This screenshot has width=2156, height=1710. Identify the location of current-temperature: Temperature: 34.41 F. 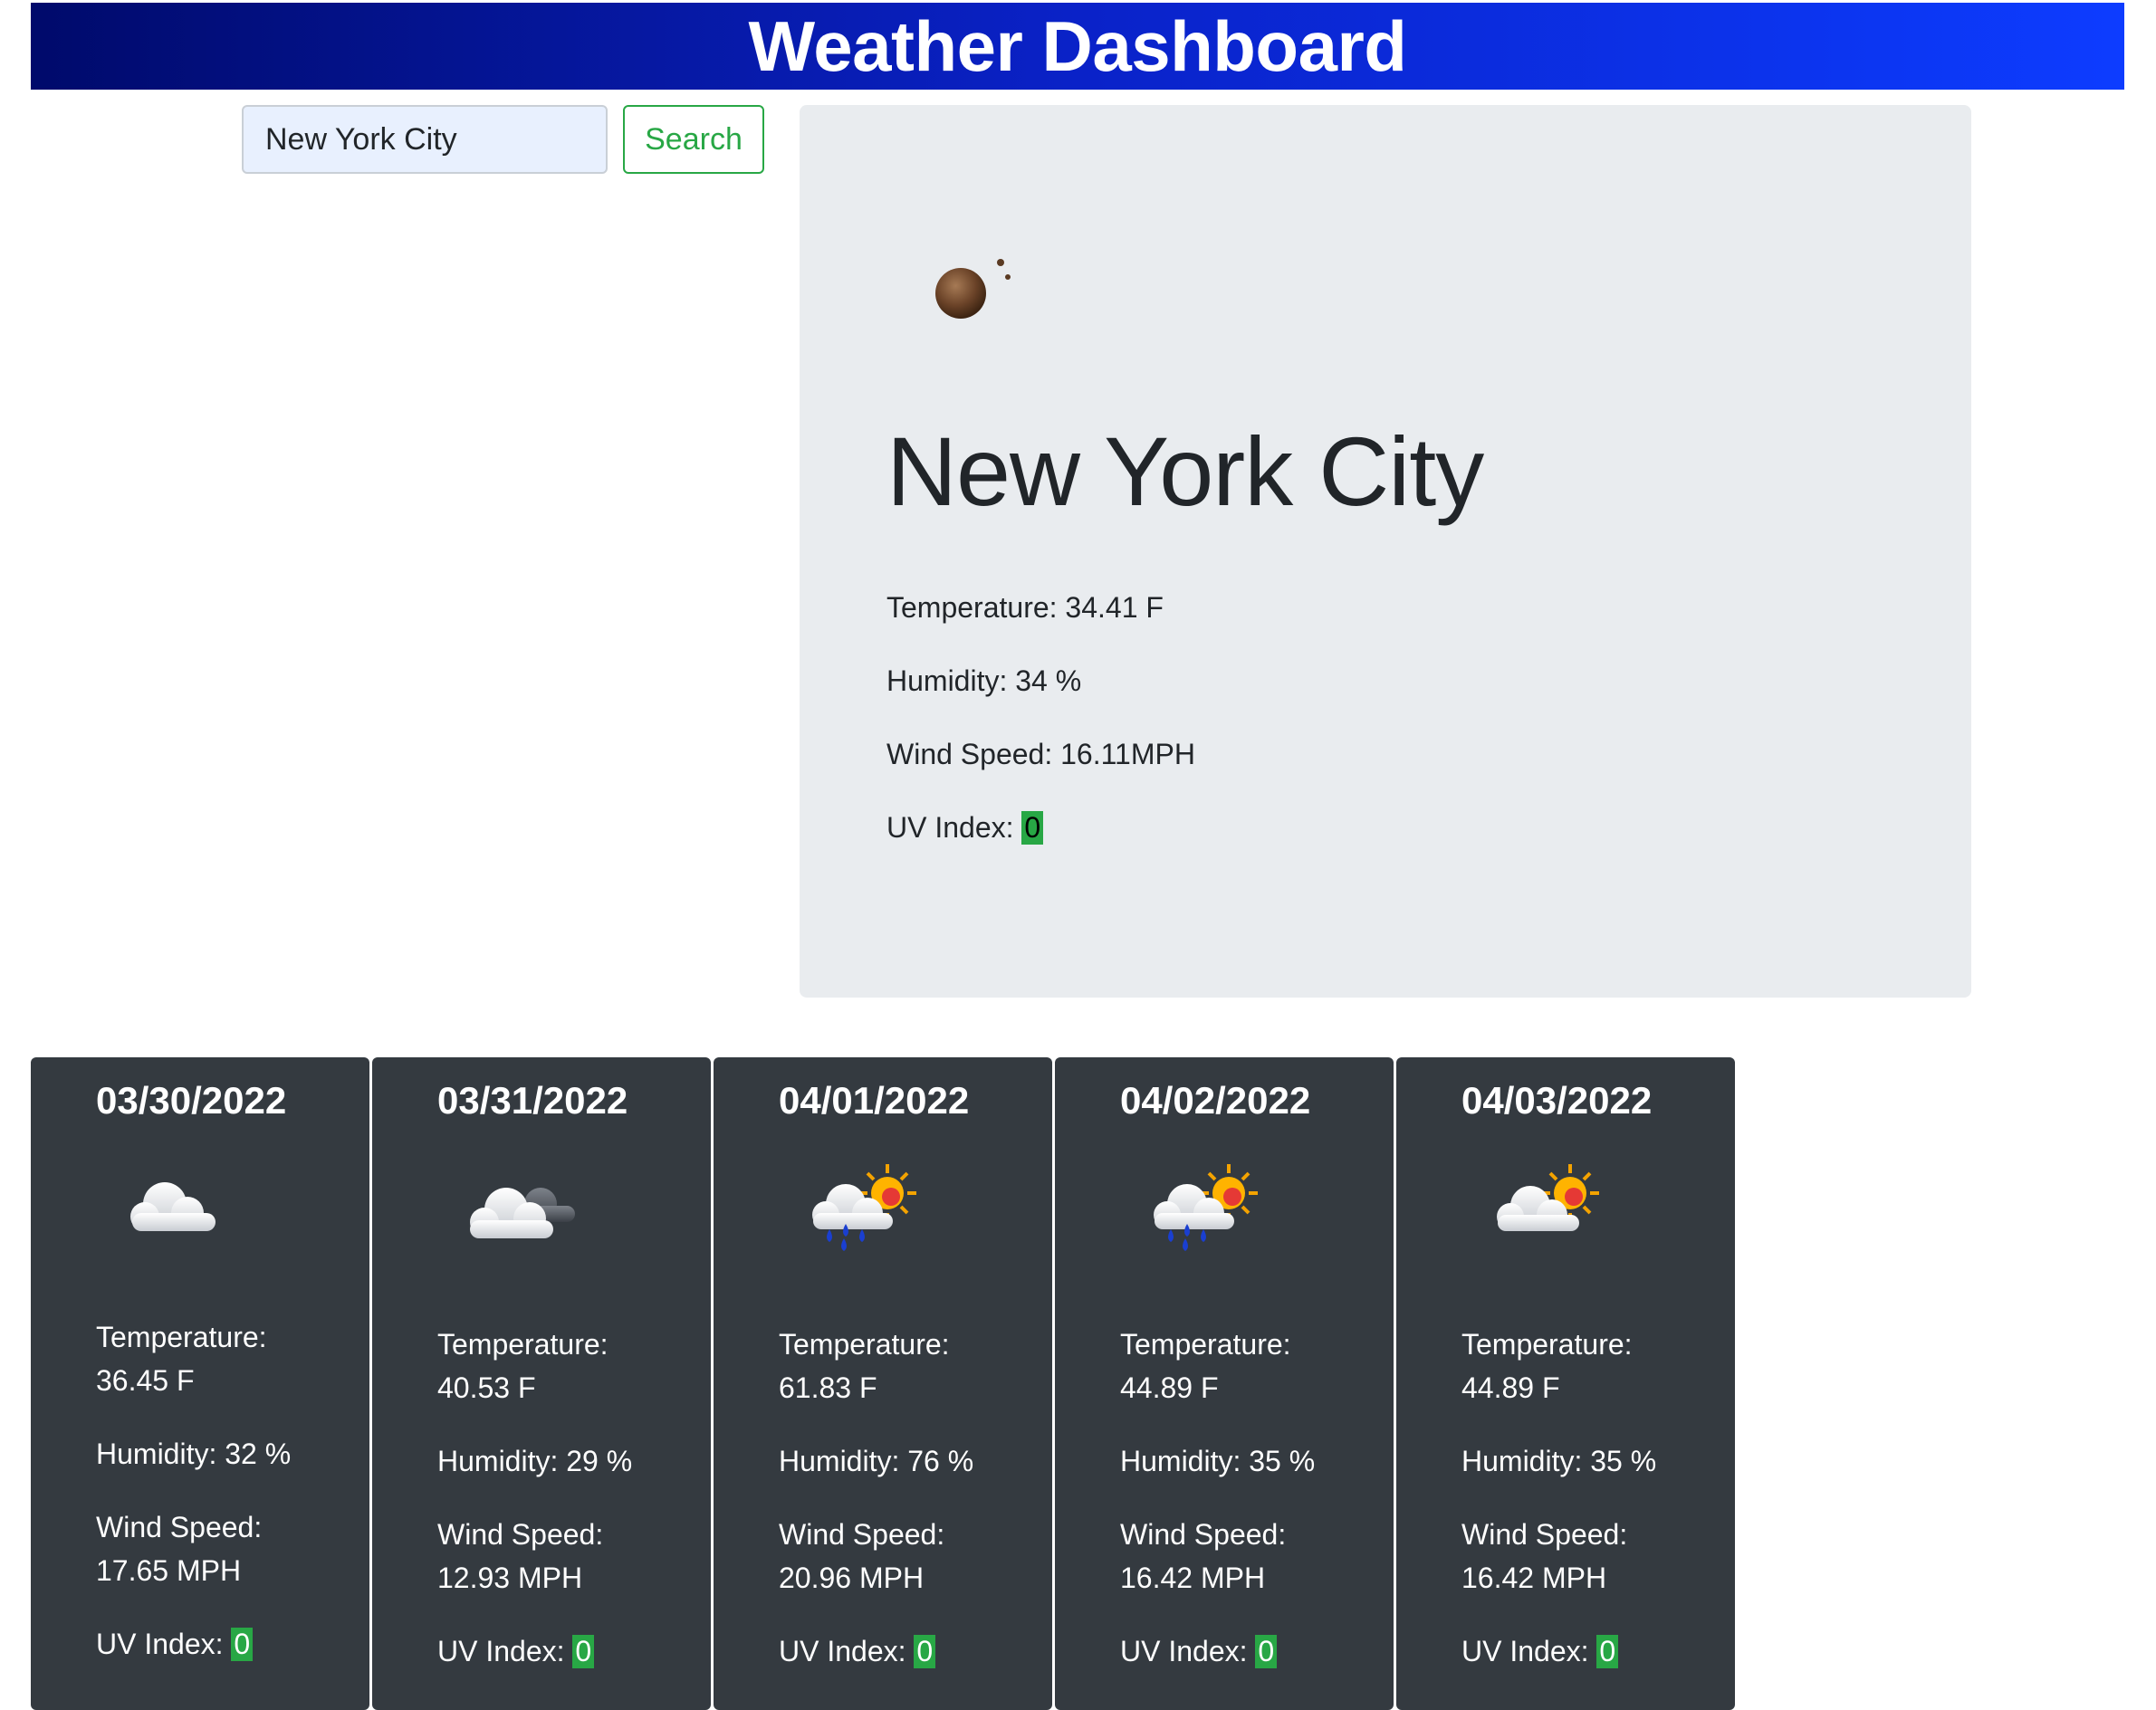
(1025, 607).